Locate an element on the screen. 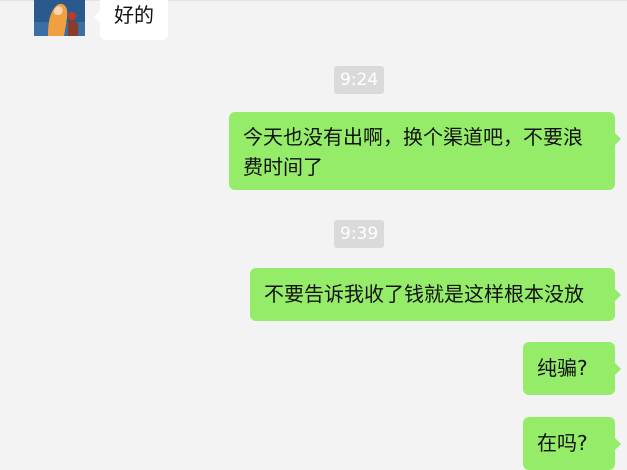  timestamp: 9:39 is located at coordinates (359, 234).